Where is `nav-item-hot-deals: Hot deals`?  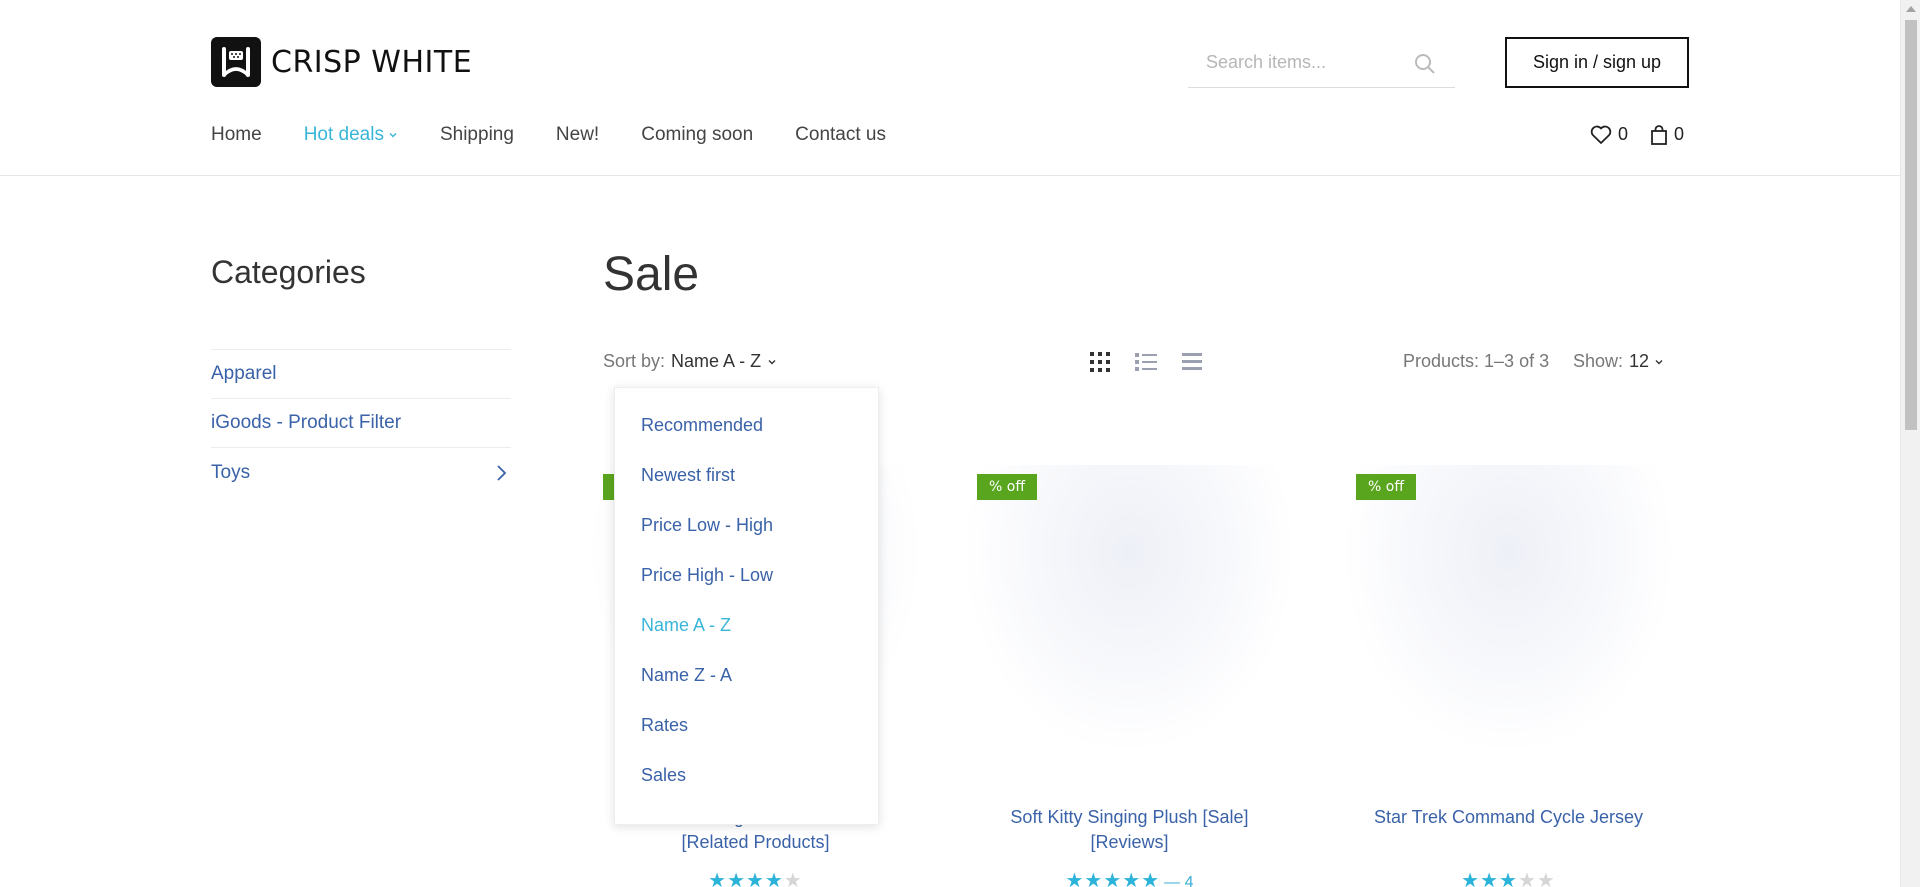 nav-item-hot-deals: Hot deals is located at coordinates (351, 135).